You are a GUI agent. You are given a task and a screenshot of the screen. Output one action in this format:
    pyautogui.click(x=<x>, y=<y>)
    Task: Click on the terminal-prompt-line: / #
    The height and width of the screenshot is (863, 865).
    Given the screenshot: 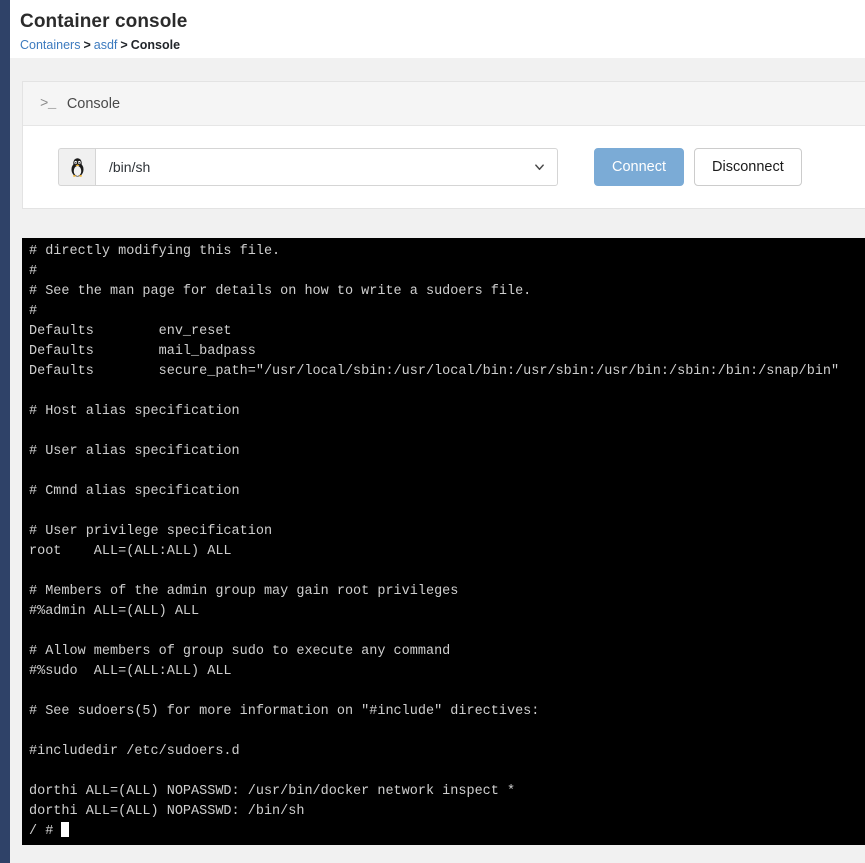 What is the action you would take?
    pyautogui.click(x=447, y=832)
    